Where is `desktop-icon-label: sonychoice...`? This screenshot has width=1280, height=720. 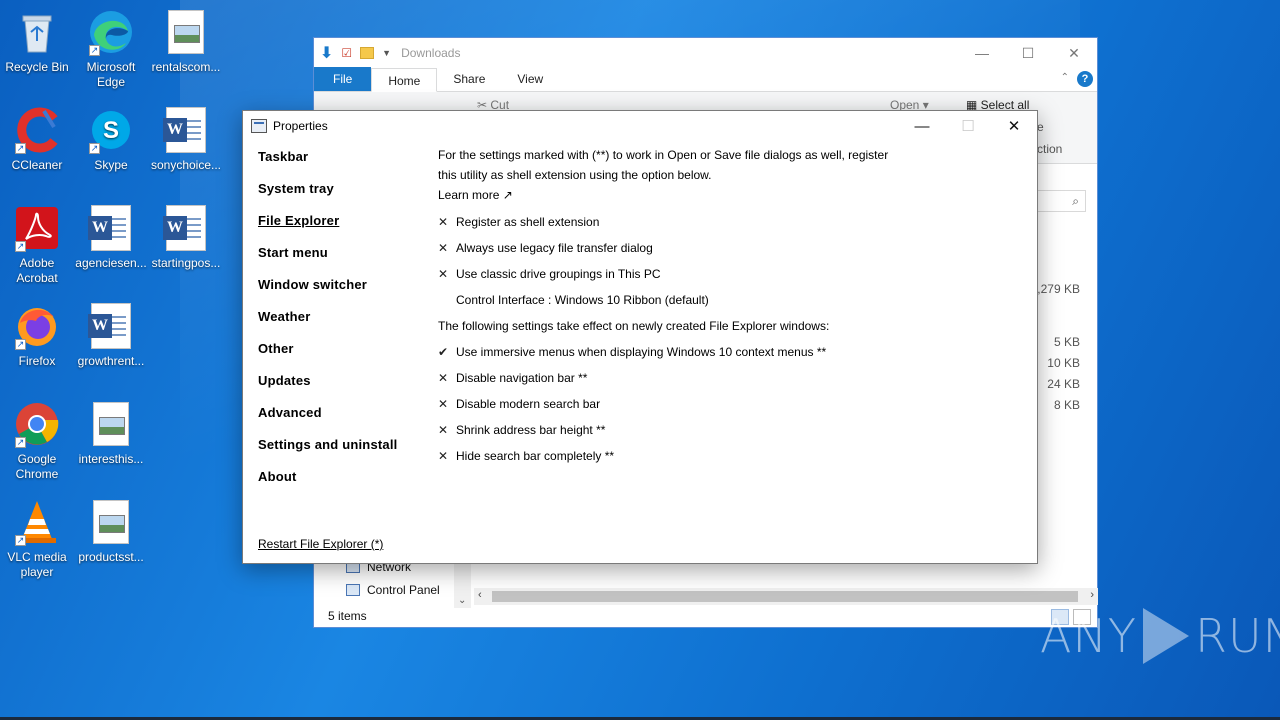
desktop-icon-label: sonychoice... is located at coordinates (186, 165).